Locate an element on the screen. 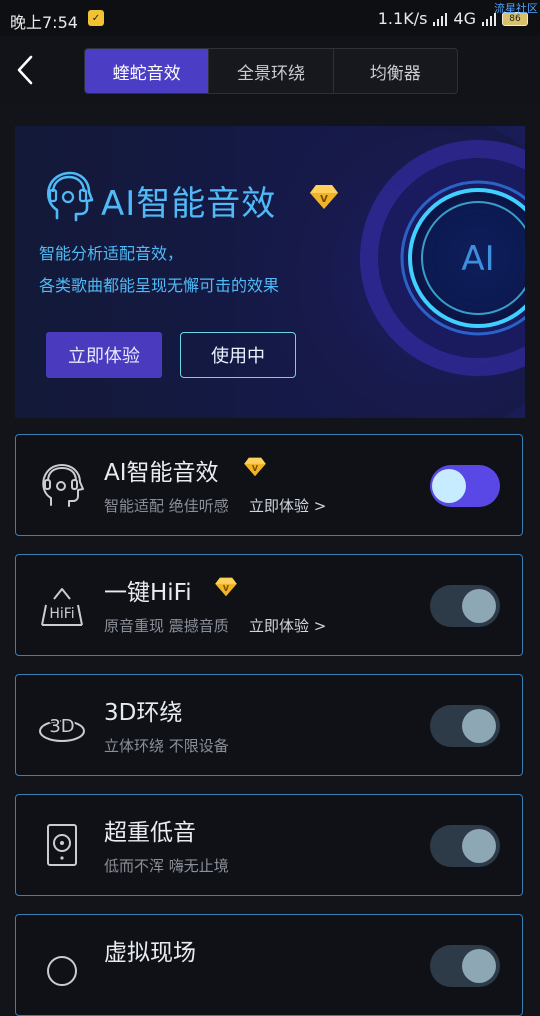 This screenshot has width=540, height=1016. effect-card-bass: 超重低音 低而不浑 嗨无止境 is located at coordinates (269, 845).